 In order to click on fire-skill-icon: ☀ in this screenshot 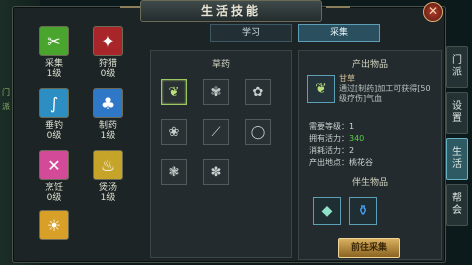, I will do `click(54, 225)`.